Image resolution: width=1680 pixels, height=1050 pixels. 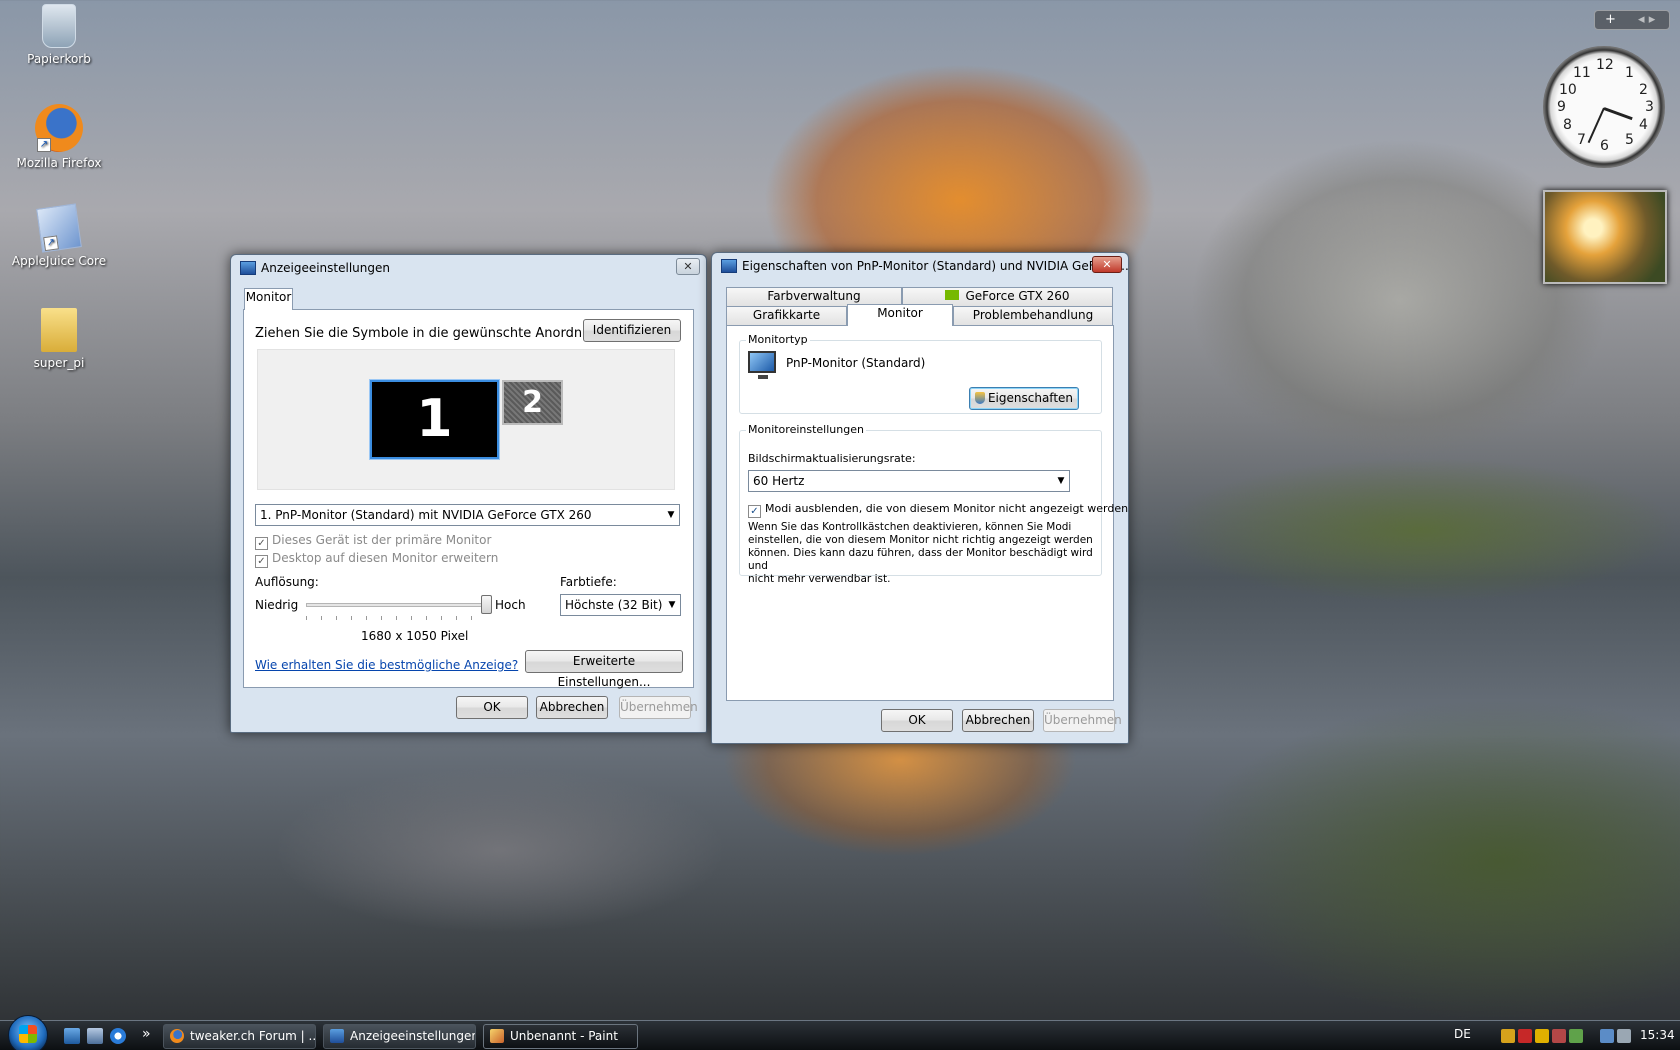 What do you see at coordinates (1610, 19) in the screenshot?
I see `add-gadget-icon: +` at bounding box center [1610, 19].